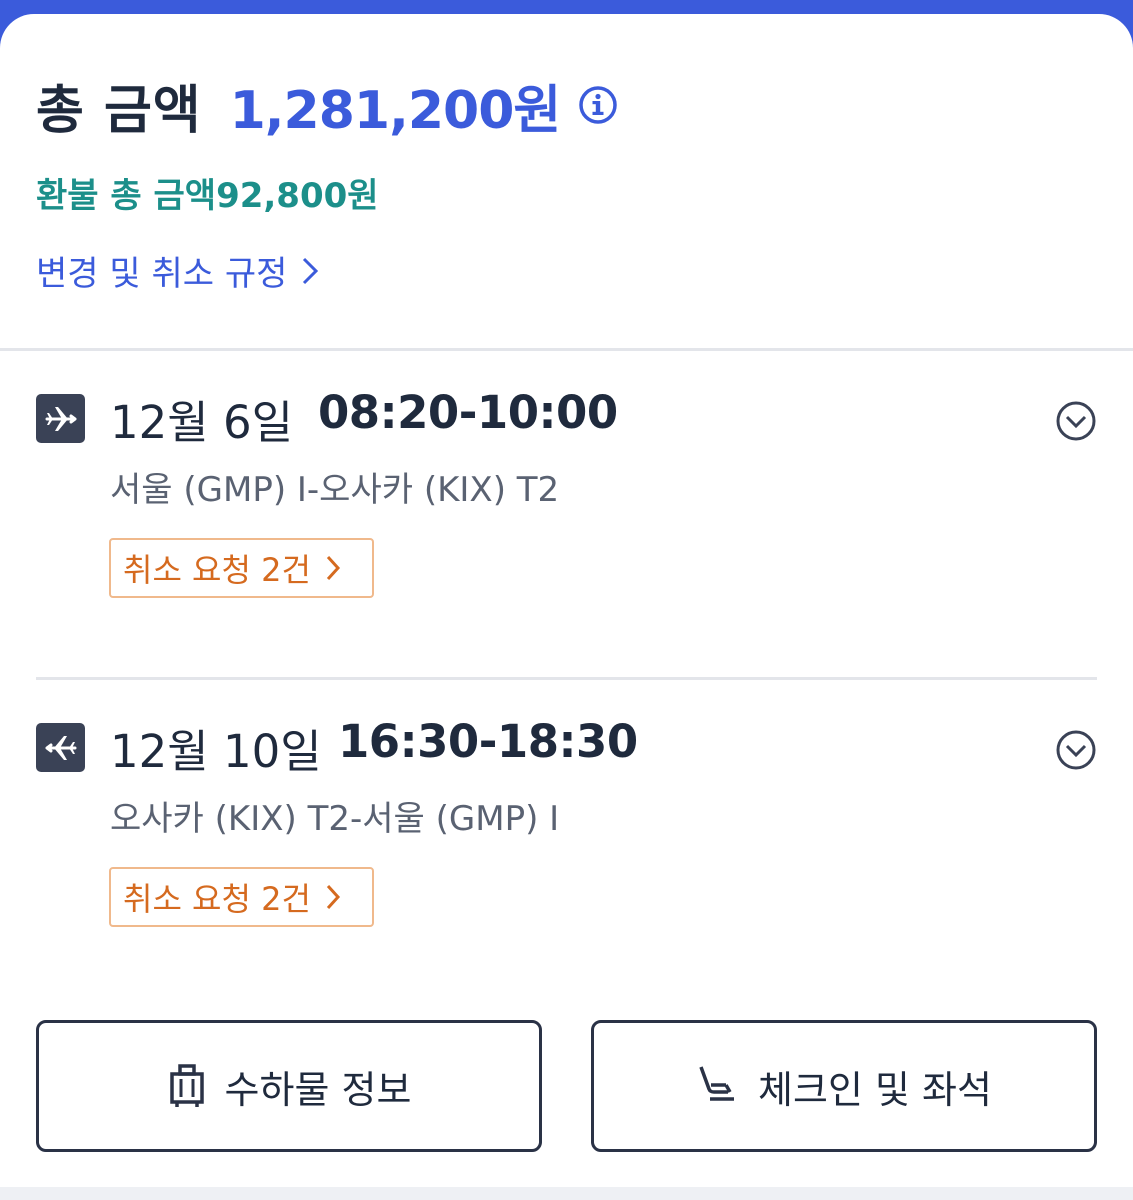  Describe the element at coordinates (566, 1193) in the screenshot. I see `bottom-strip` at that location.